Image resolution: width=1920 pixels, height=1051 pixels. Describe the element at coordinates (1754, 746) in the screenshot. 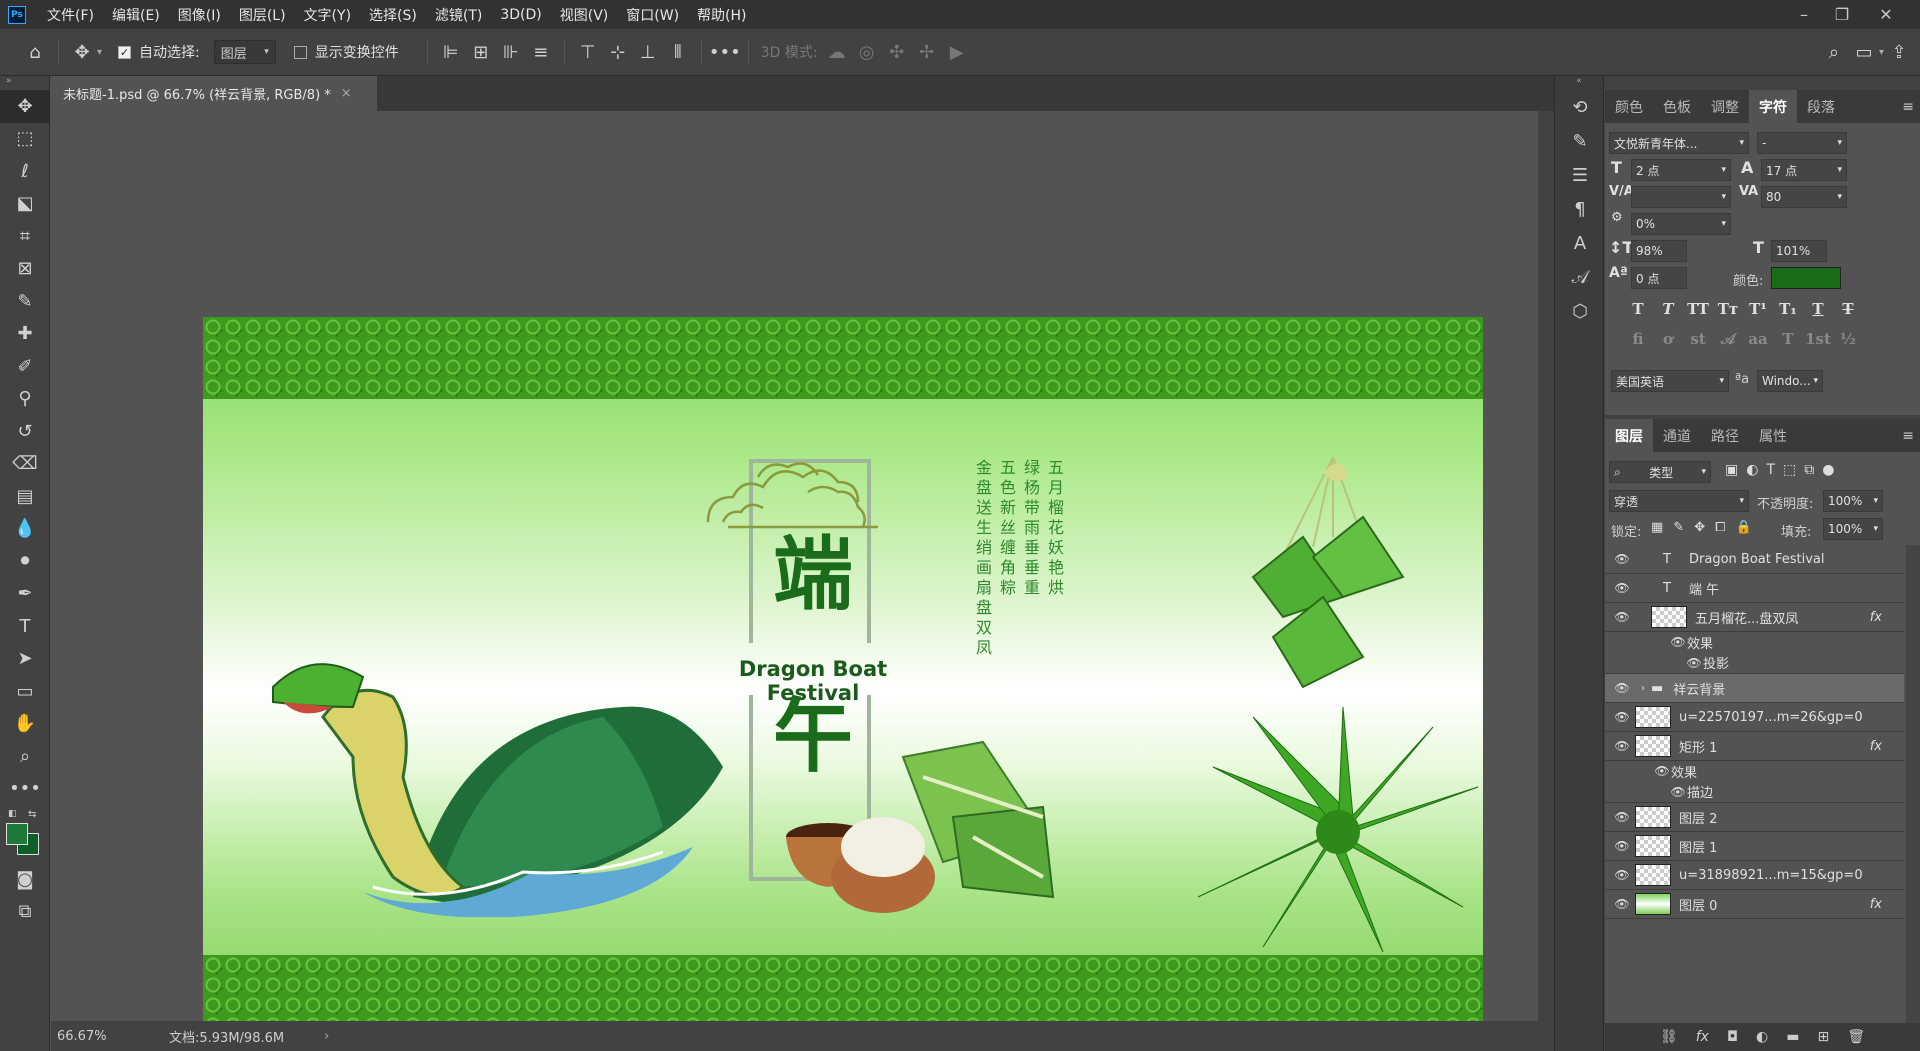

I see `layer-row: 👁 矩形 1 fx` at that location.